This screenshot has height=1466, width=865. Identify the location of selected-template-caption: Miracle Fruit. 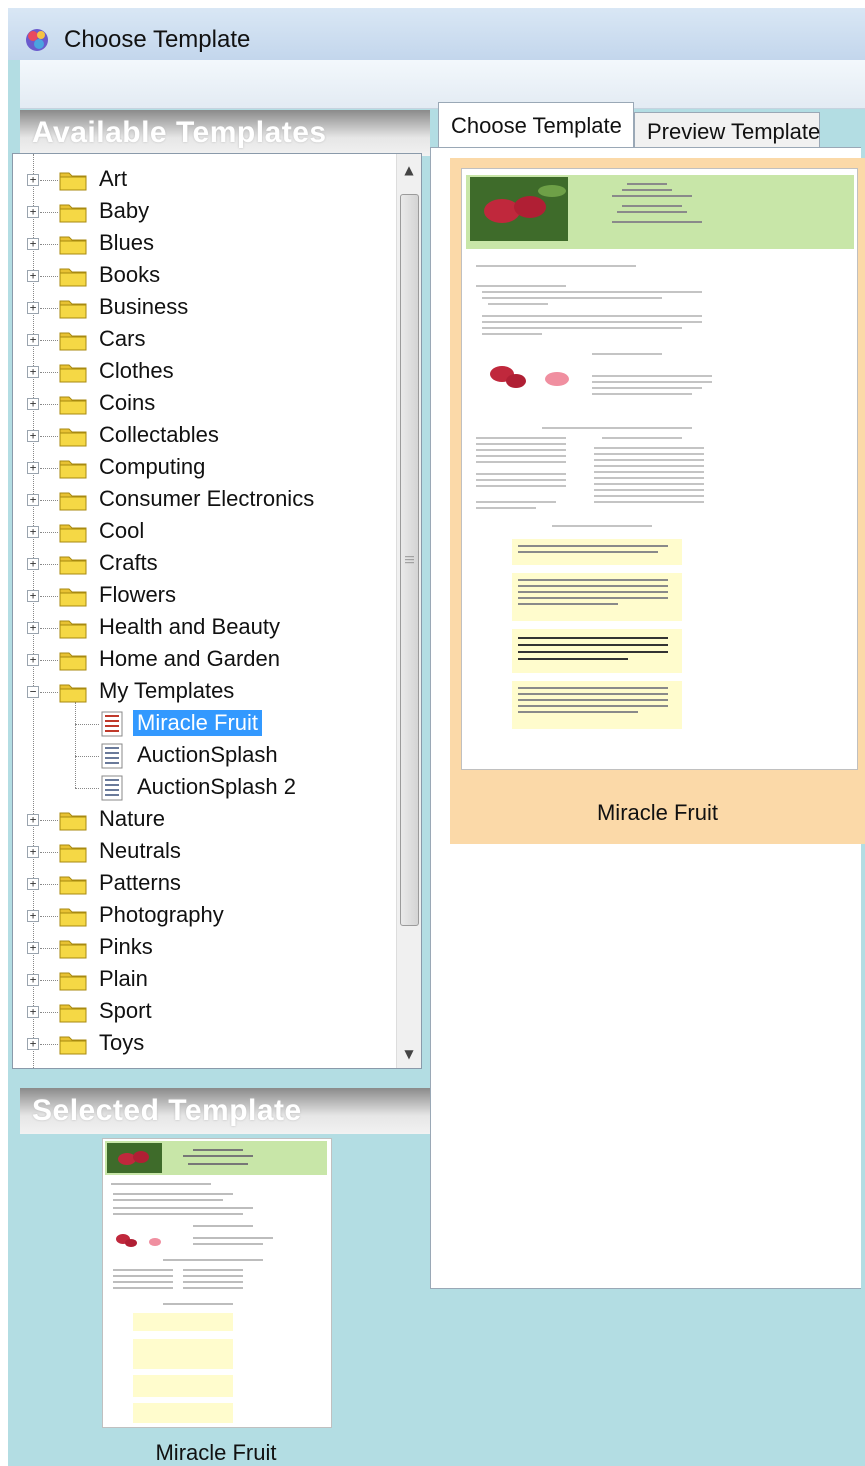
(216, 1452).